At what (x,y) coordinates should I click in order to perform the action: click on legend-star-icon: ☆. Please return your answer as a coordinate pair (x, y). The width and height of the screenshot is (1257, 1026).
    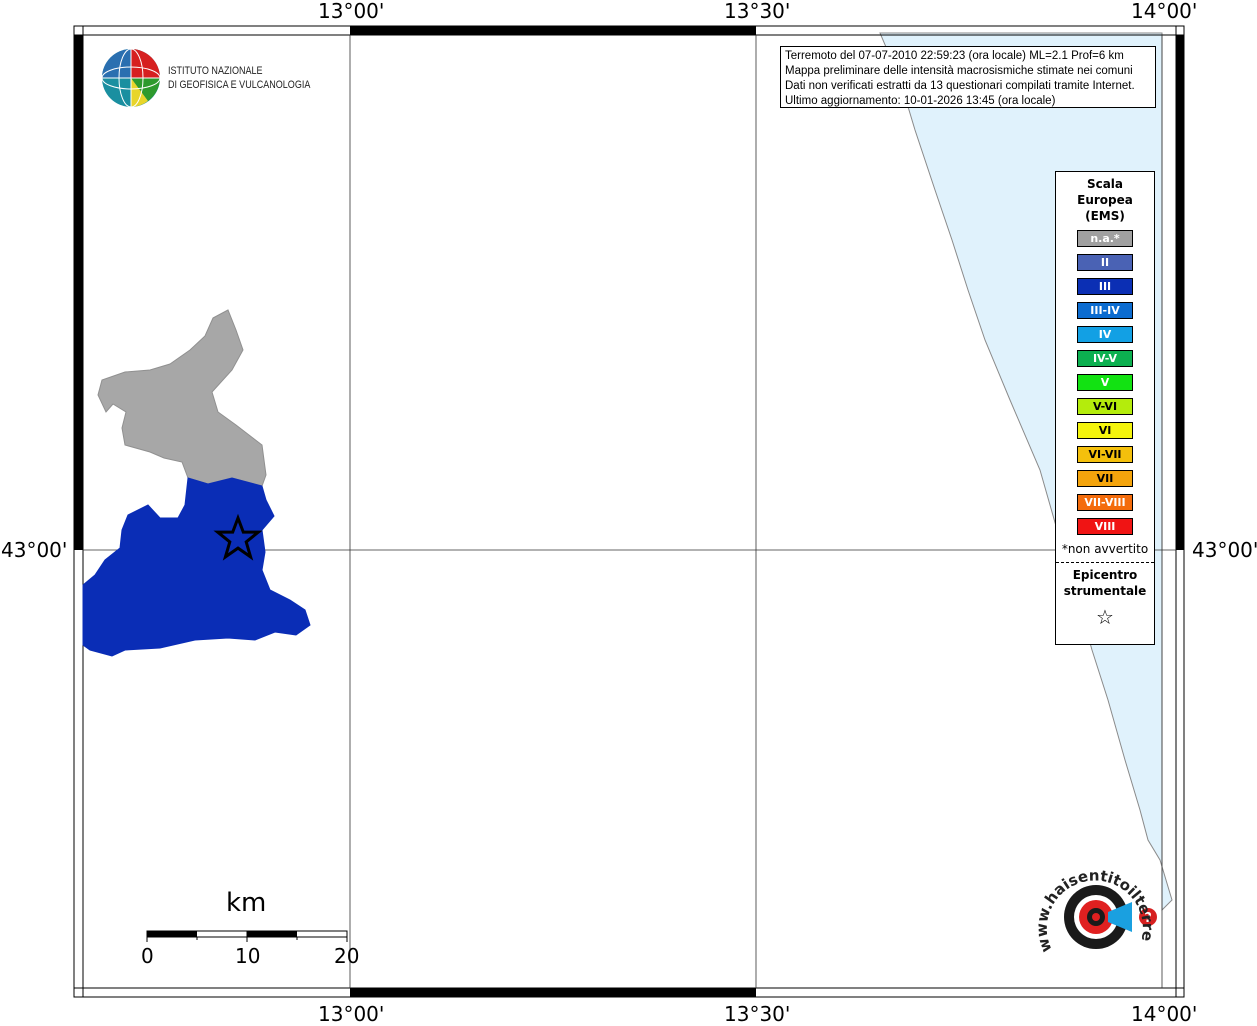
    Looking at the image, I should click on (1105, 617).